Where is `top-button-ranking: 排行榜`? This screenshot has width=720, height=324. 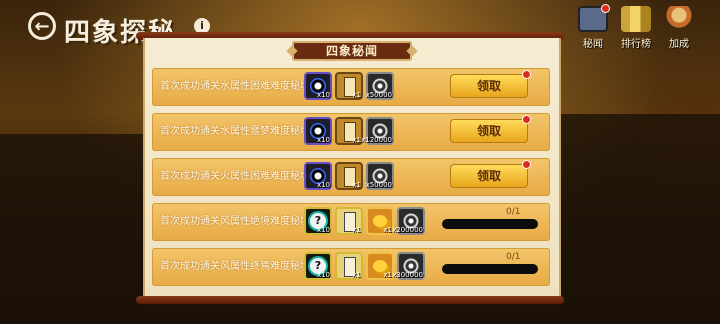
top-button-ranking: 排行榜 is located at coordinates (636, 28).